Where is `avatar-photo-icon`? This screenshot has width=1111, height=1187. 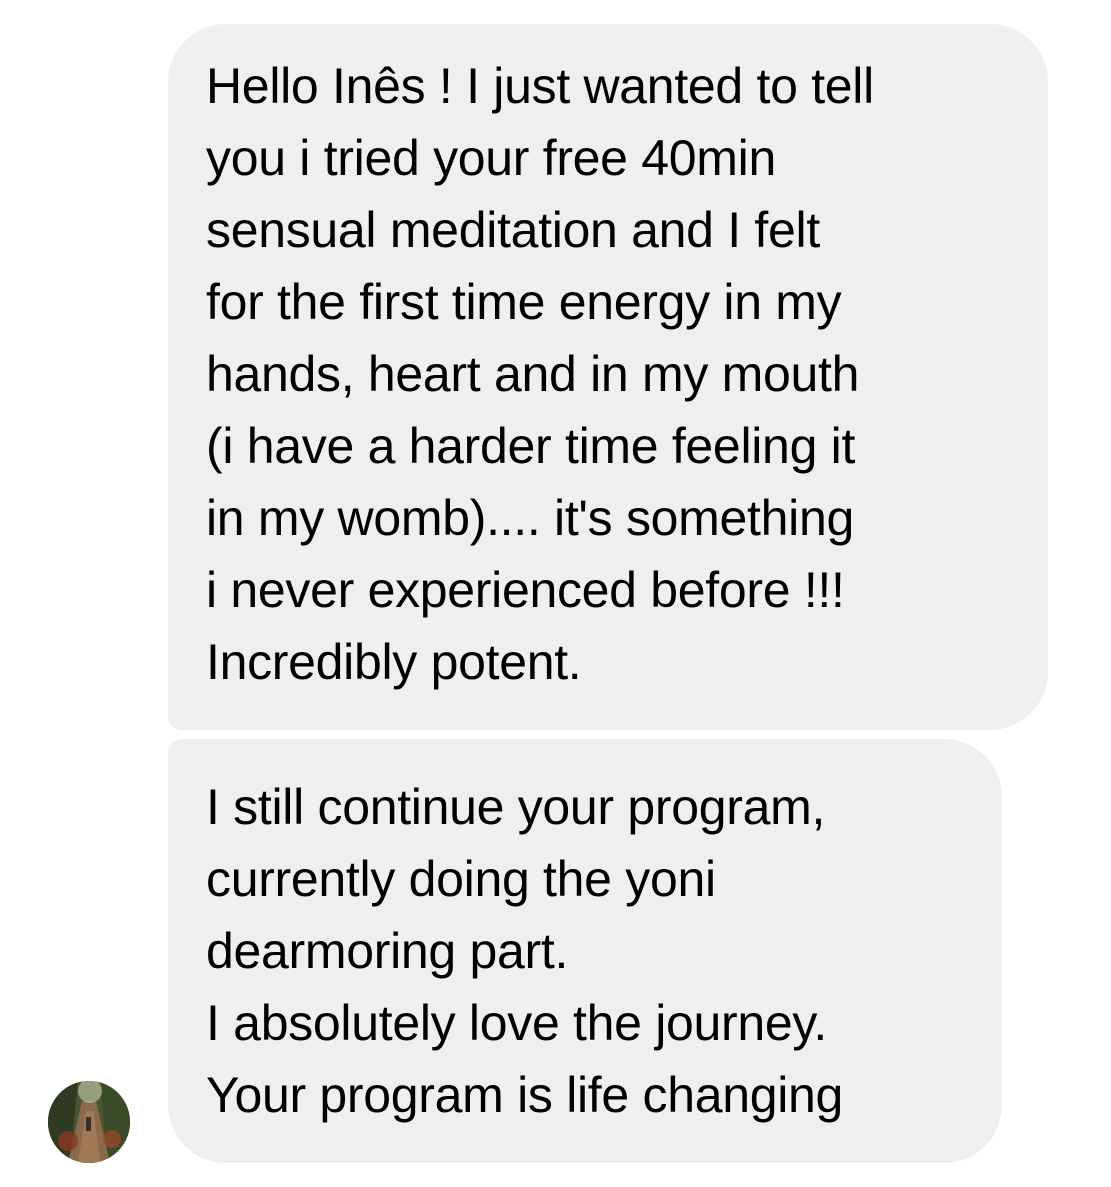
avatar-photo-icon is located at coordinates (89, 1122).